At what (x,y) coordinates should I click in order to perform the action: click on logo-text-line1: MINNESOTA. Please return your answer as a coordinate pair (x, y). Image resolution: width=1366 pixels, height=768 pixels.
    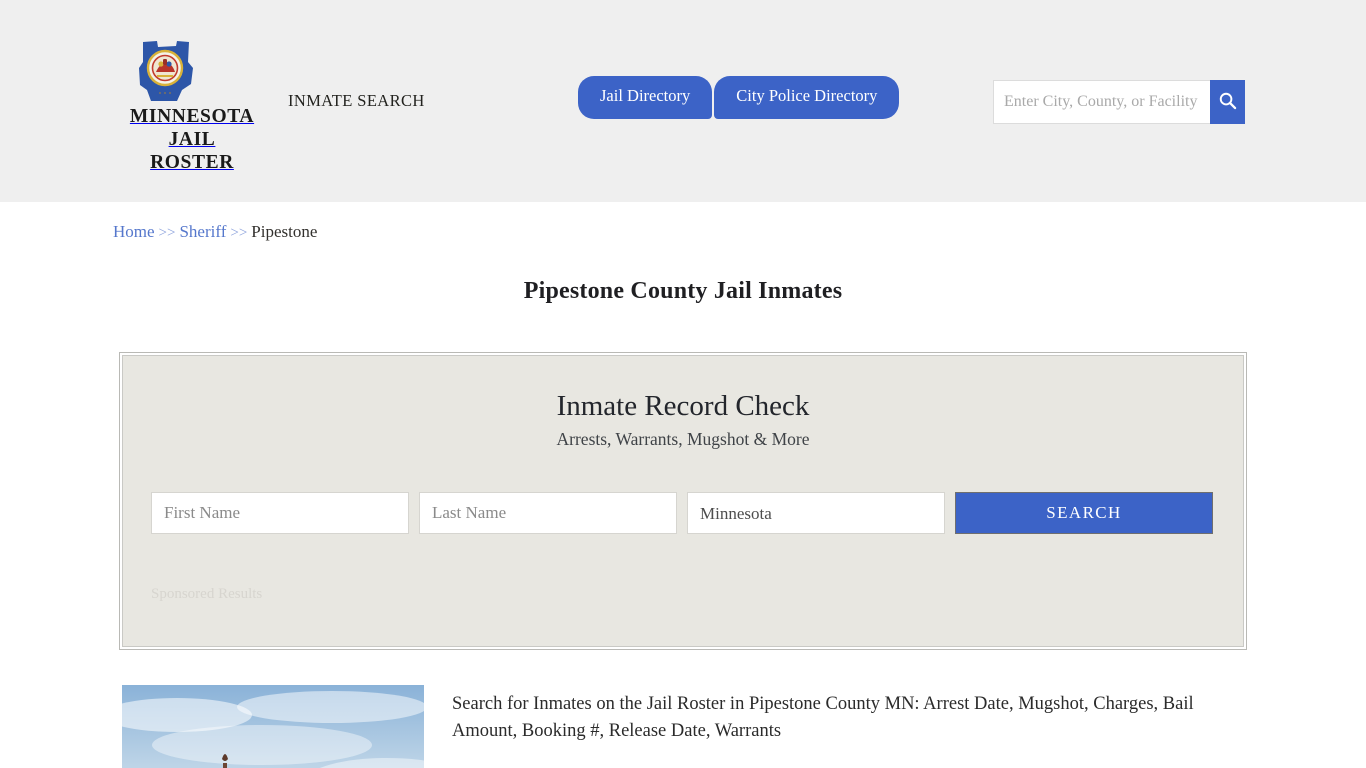
    Looking at the image, I should click on (192, 116).